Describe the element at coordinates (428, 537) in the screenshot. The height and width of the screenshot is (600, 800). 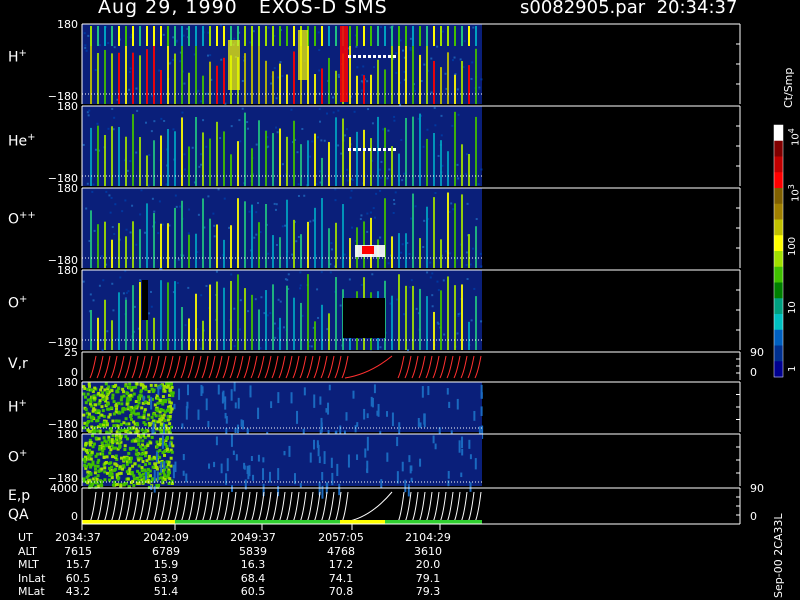
I see `orbit-value: 2104:29` at that location.